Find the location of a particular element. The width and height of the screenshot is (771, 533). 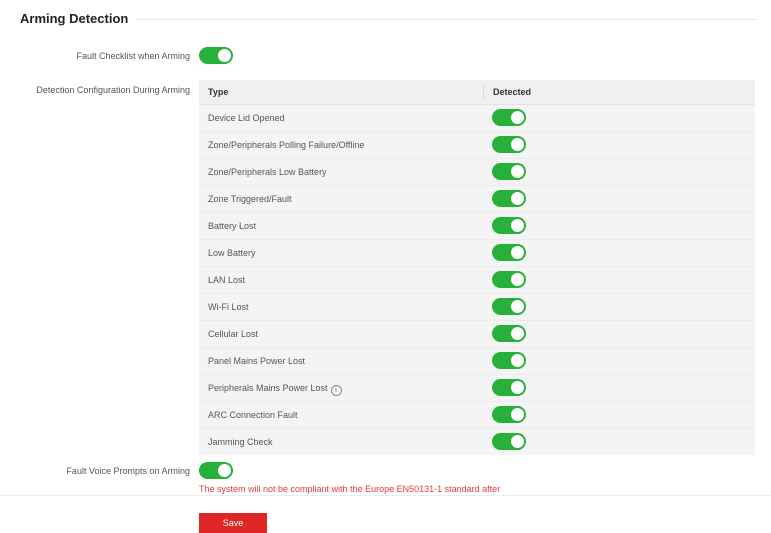

detection-type-label: LAN Lost is located at coordinates (226, 280).